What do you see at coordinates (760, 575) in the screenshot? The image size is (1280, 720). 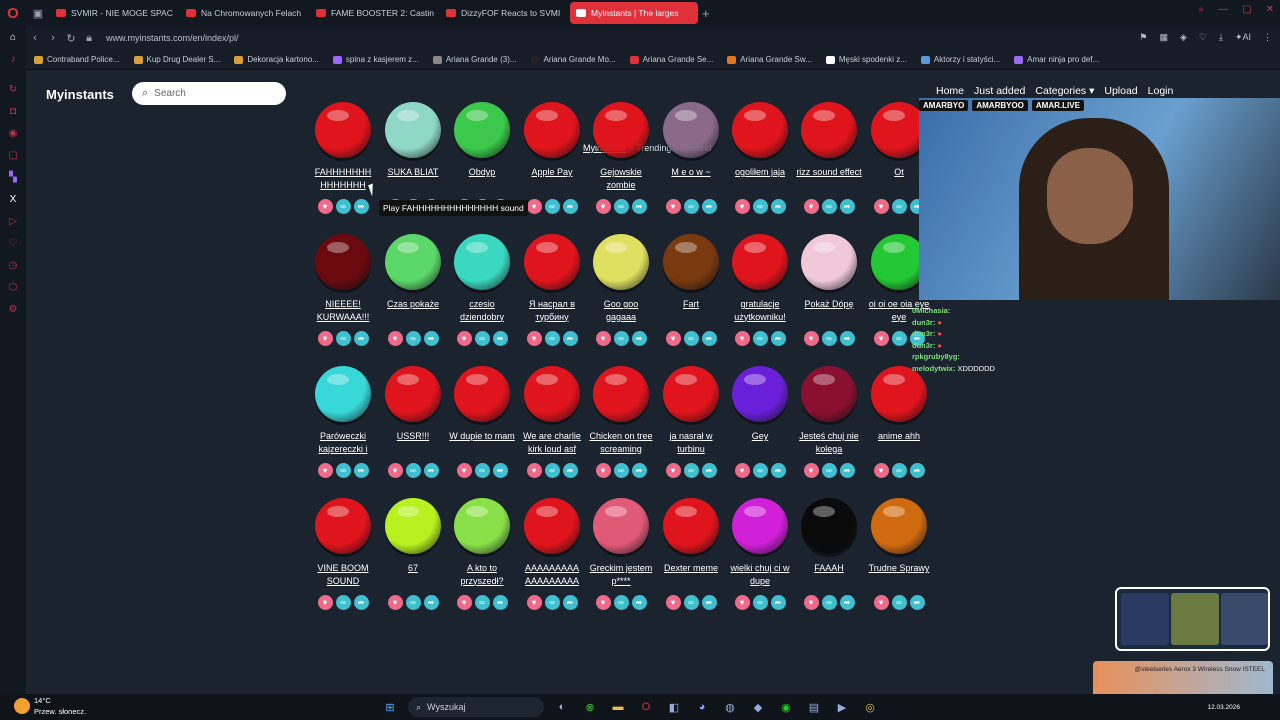 I see `sound-title-link: wielki chuj ci w dupe` at bounding box center [760, 575].